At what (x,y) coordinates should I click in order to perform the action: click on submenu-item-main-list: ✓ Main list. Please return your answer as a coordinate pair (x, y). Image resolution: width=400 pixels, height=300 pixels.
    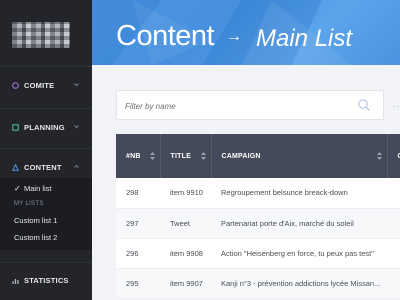
    Looking at the image, I should click on (33, 188).